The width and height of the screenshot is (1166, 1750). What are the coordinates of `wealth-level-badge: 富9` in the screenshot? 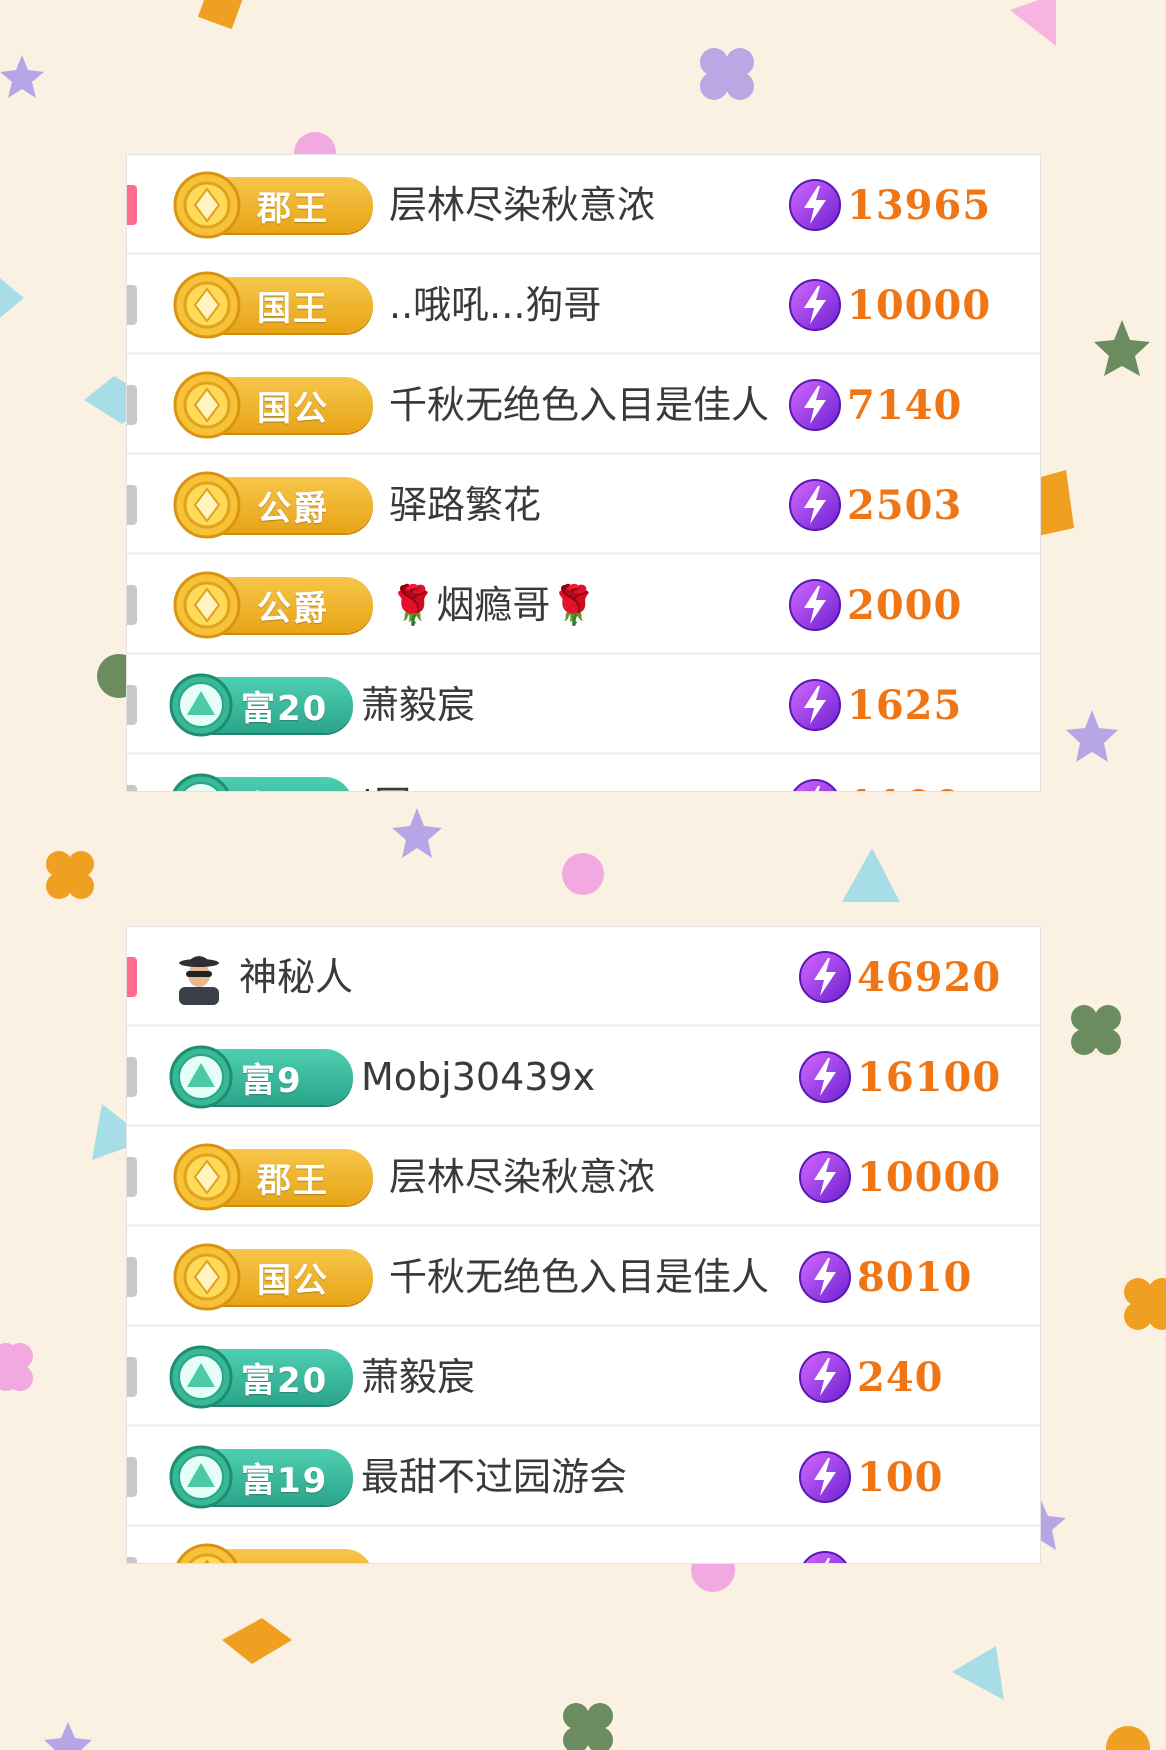 It's located at (261, 1077).